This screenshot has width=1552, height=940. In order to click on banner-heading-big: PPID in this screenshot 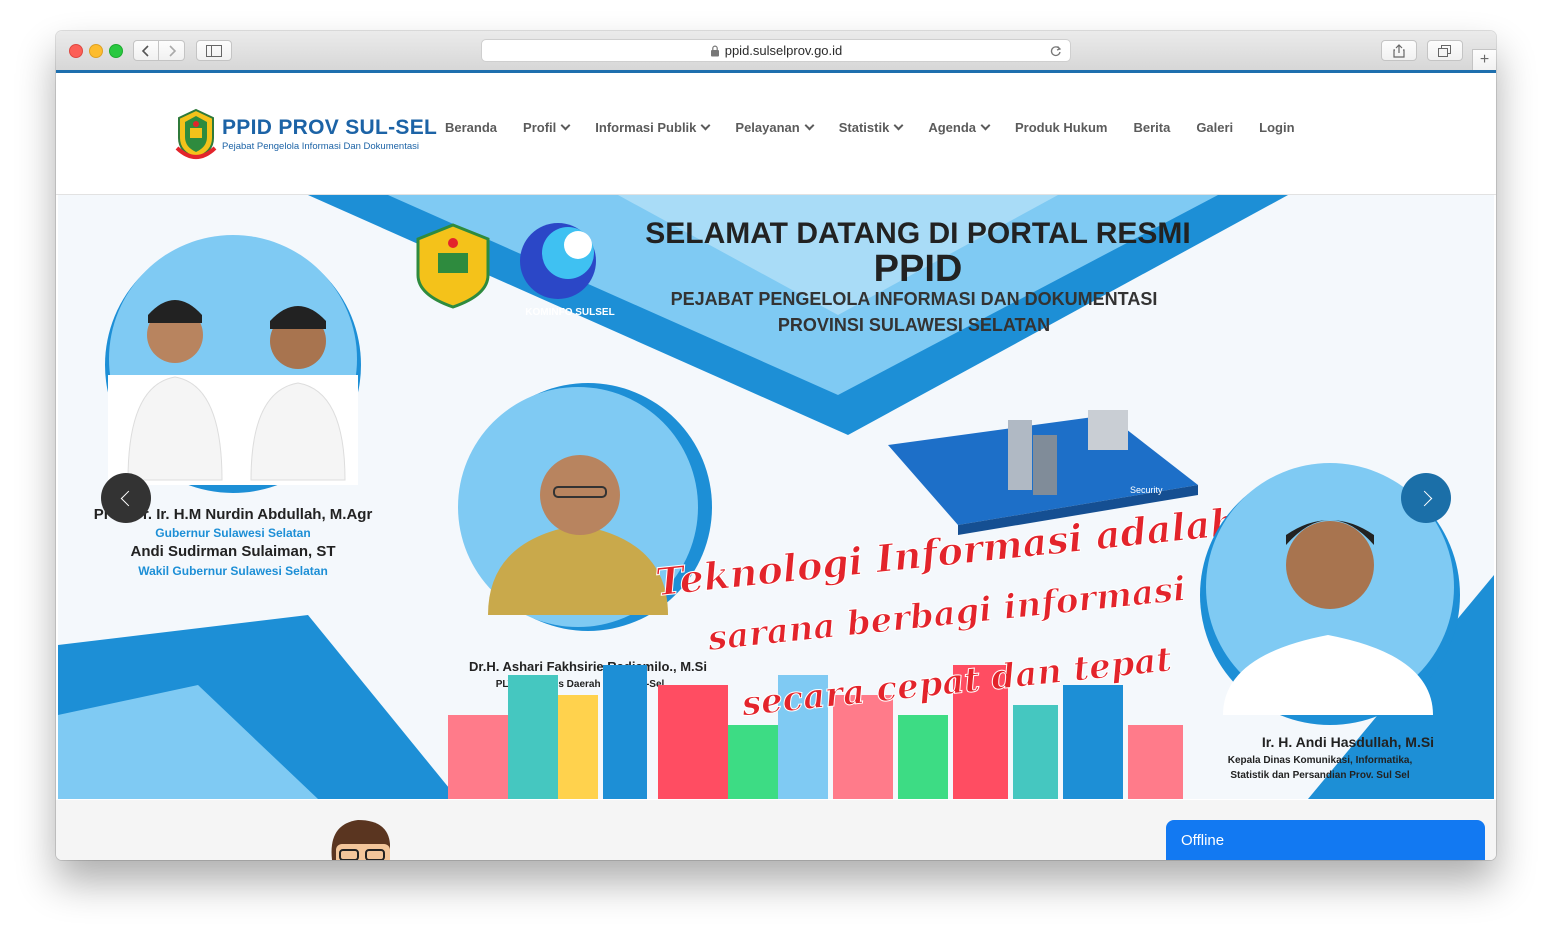, I will do `click(918, 269)`.